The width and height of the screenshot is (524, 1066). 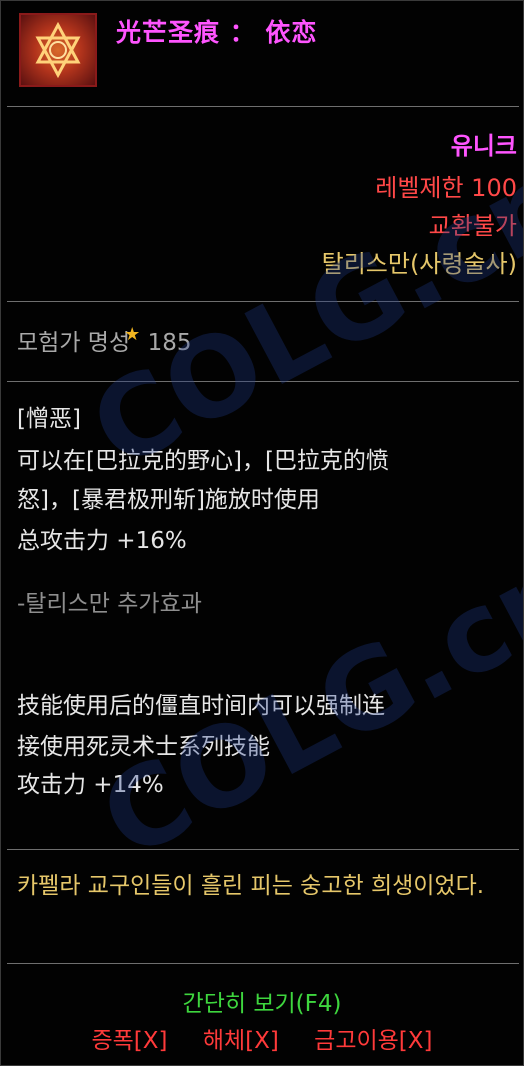 I want to click on disassemble-button: 해체[X], so click(x=241, y=1041).